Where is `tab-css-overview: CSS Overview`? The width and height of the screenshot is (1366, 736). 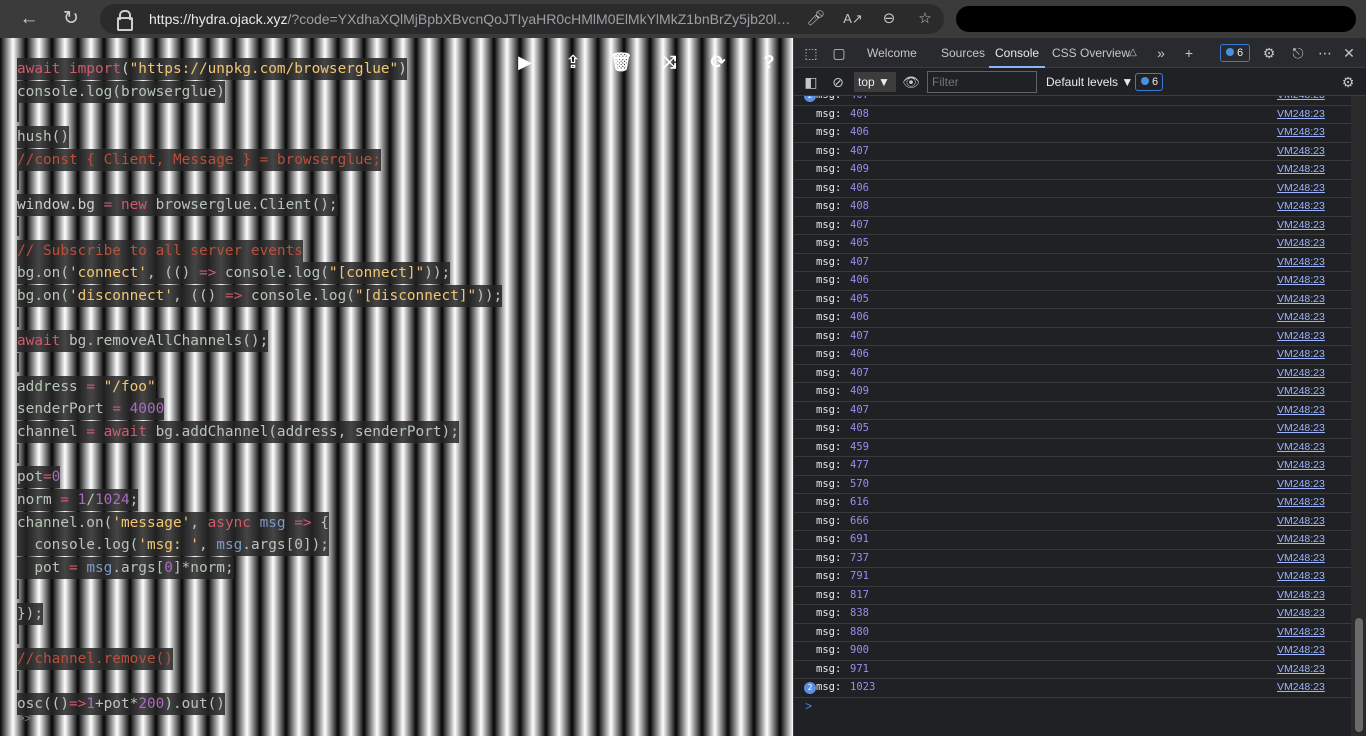 tab-css-overview: CSS Overview is located at coordinates (1091, 53).